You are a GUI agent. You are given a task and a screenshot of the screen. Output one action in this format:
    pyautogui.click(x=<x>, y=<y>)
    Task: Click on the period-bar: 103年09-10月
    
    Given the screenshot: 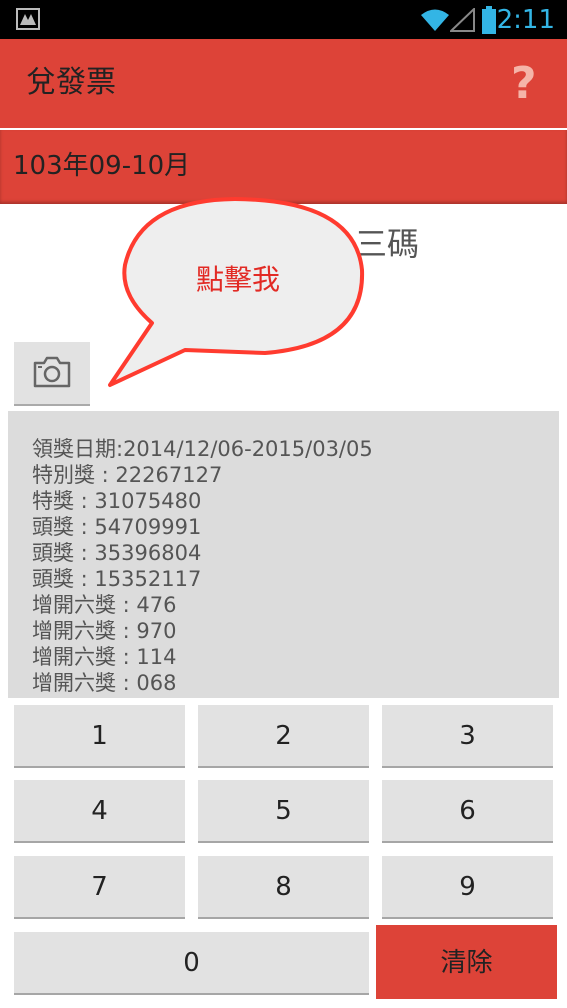 What is the action you would take?
    pyautogui.click(x=283, y=167)
    